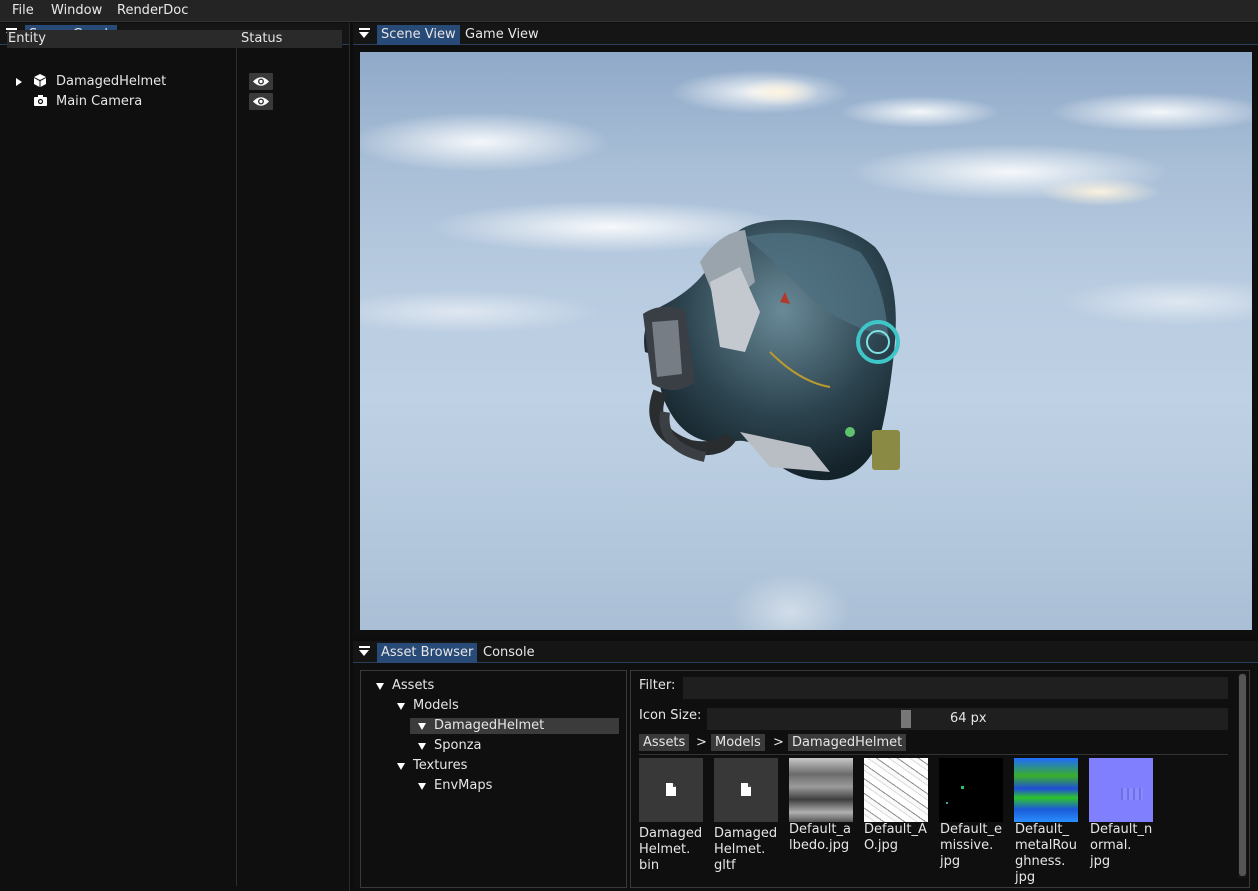 This screenshot has height=891, width=1258. Describe the element at coordinates (820, 837) in the screenshot. I see `asset-label: Default_a lbedo.jpg` at that location.